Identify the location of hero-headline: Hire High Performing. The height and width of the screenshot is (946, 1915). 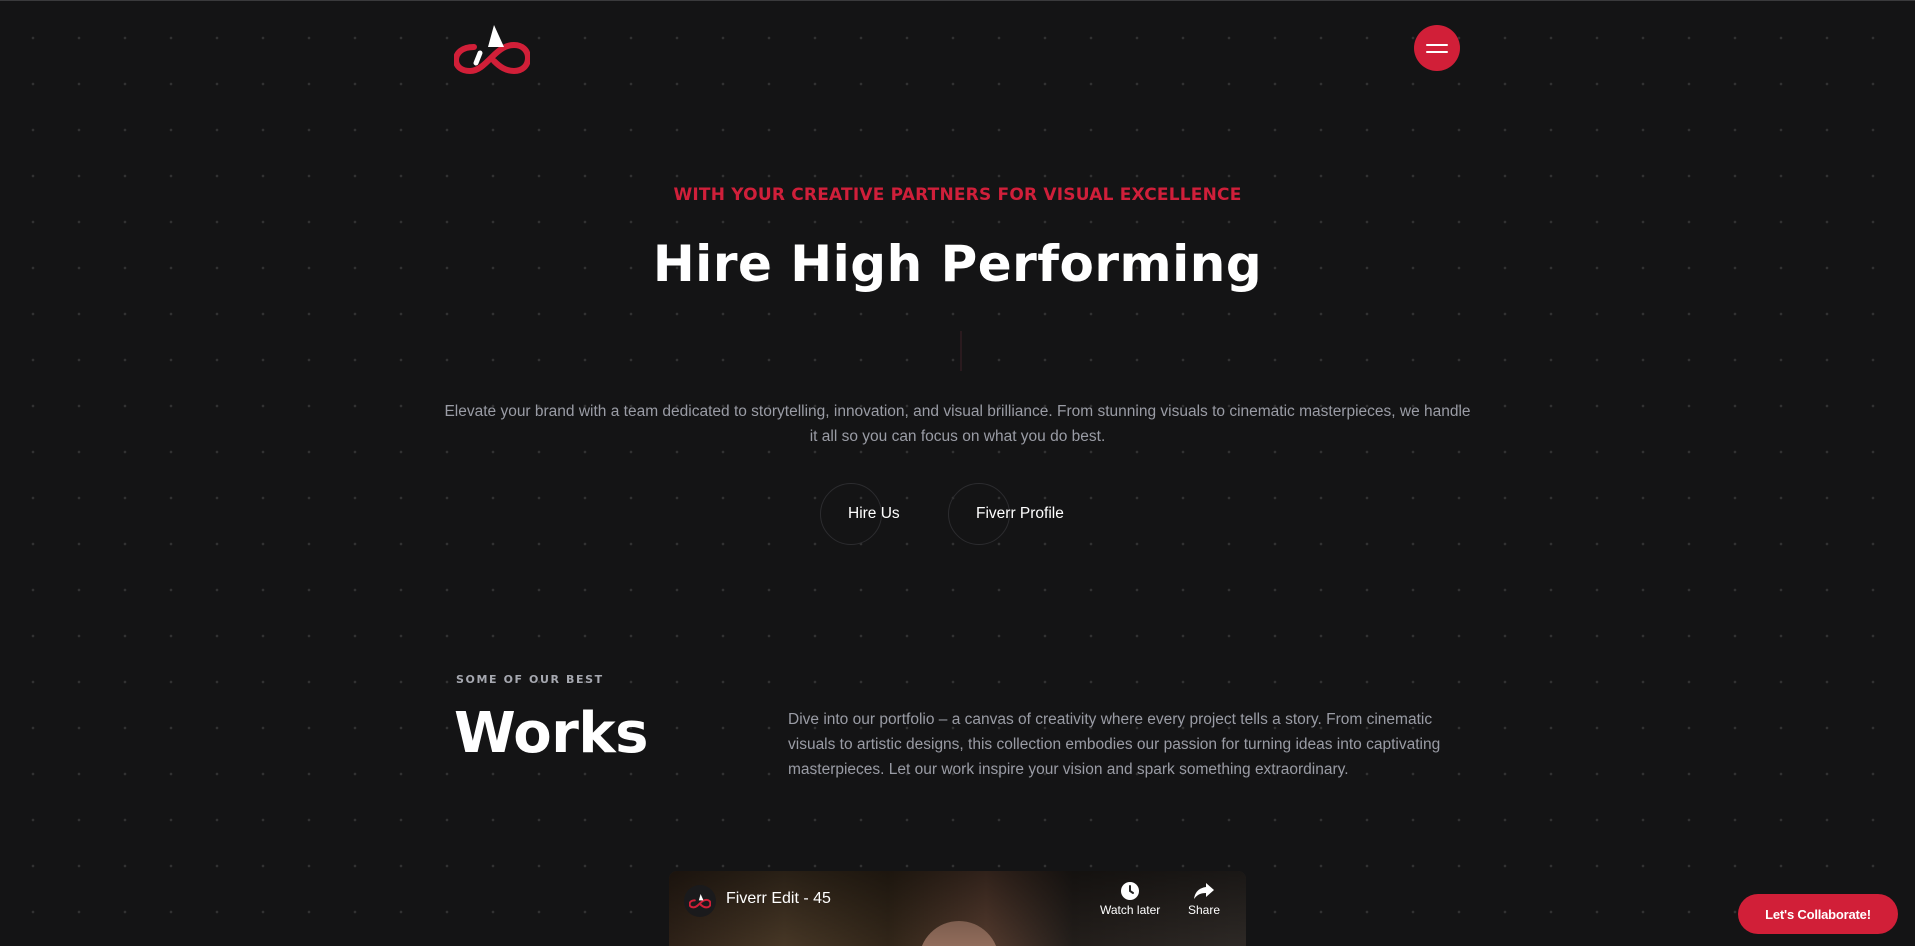
(957, 264).